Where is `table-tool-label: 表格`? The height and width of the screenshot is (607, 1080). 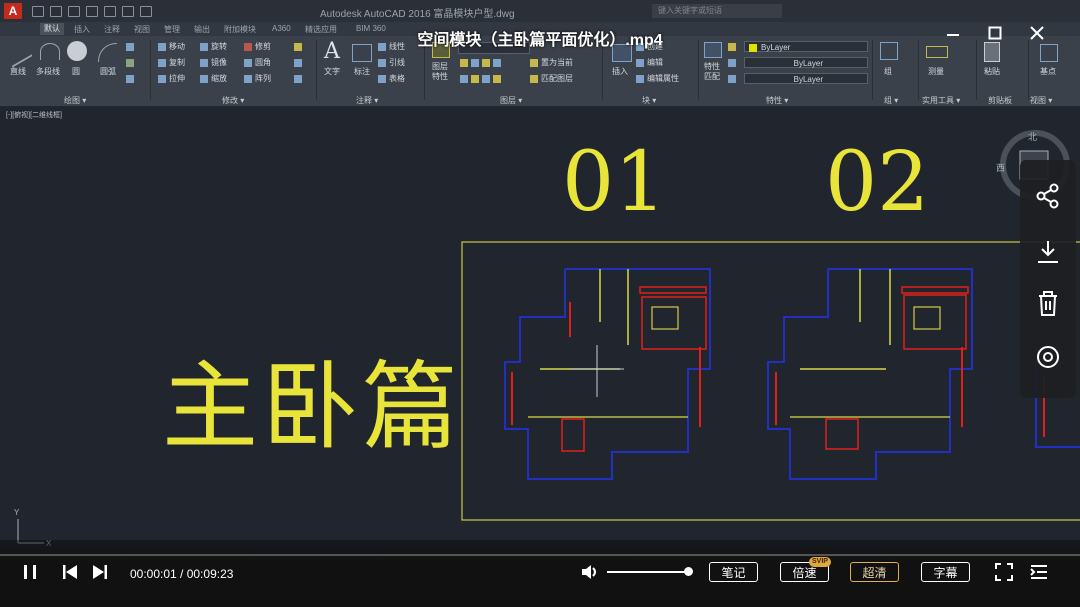
table-tool-label: 表格 is located at coordinates (397, 78).